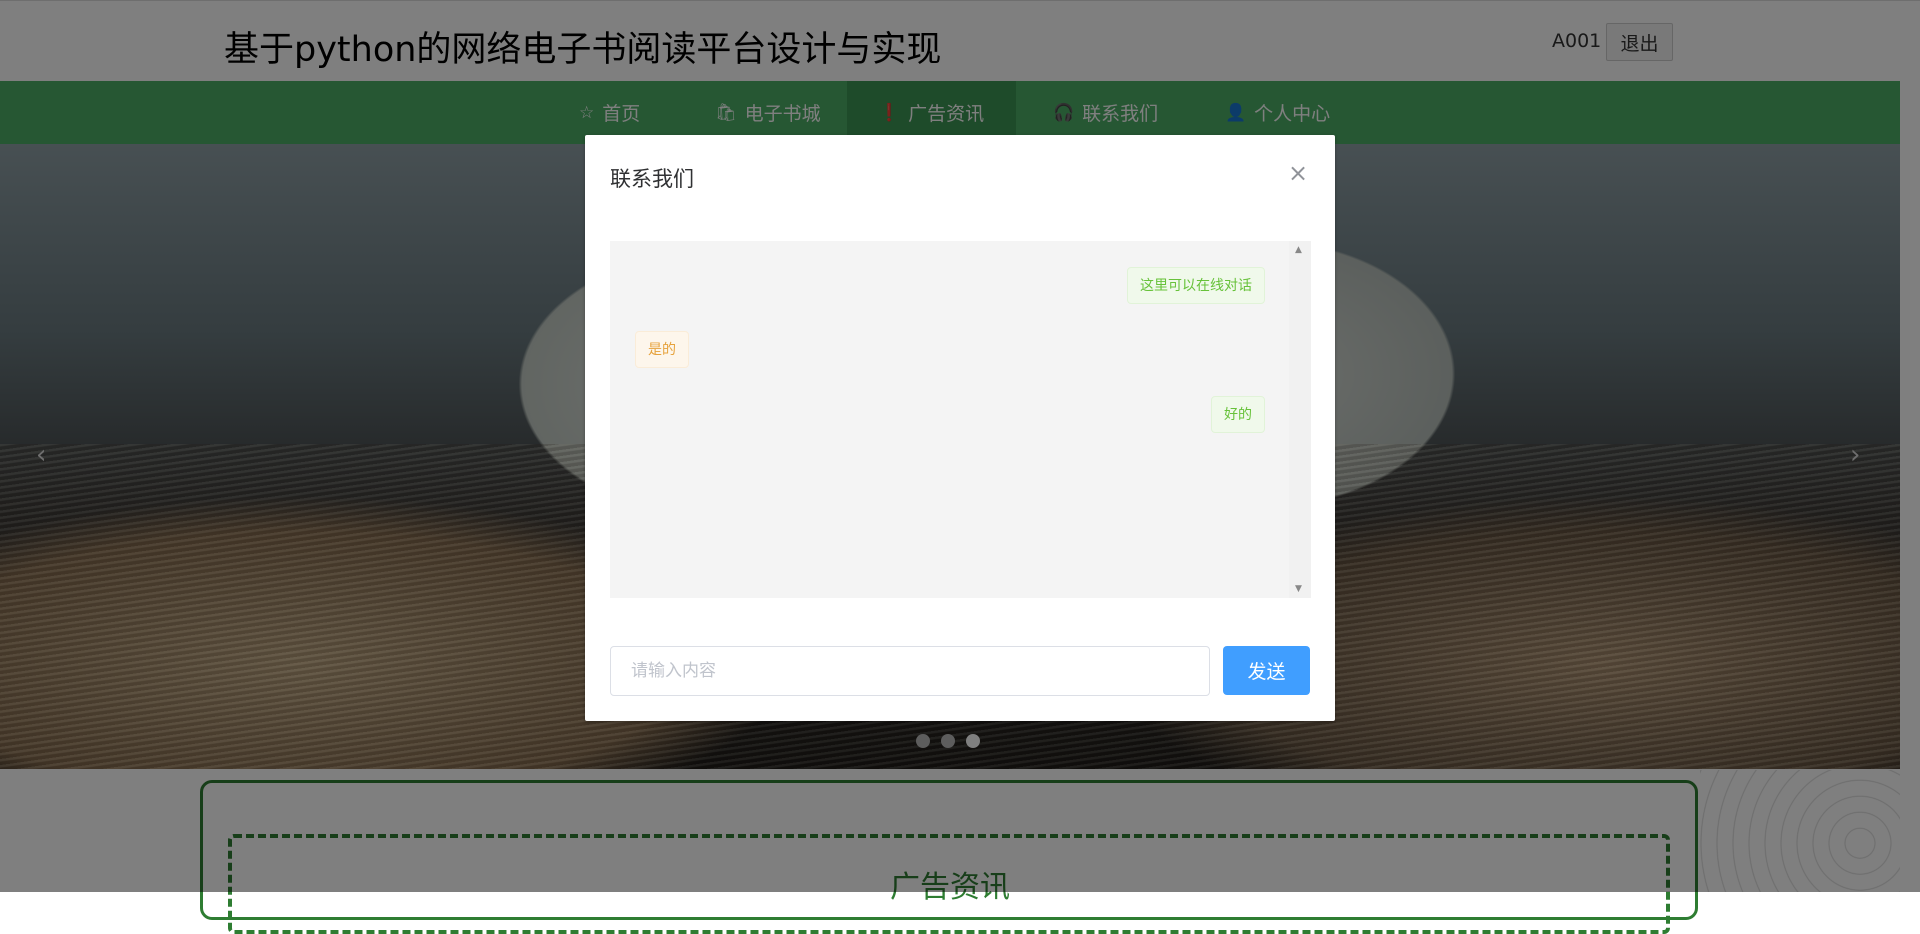 The height and width of the screenshot is (934, 1920). I want to click on scroll-down-icon: ▼, so click(1298, 589).